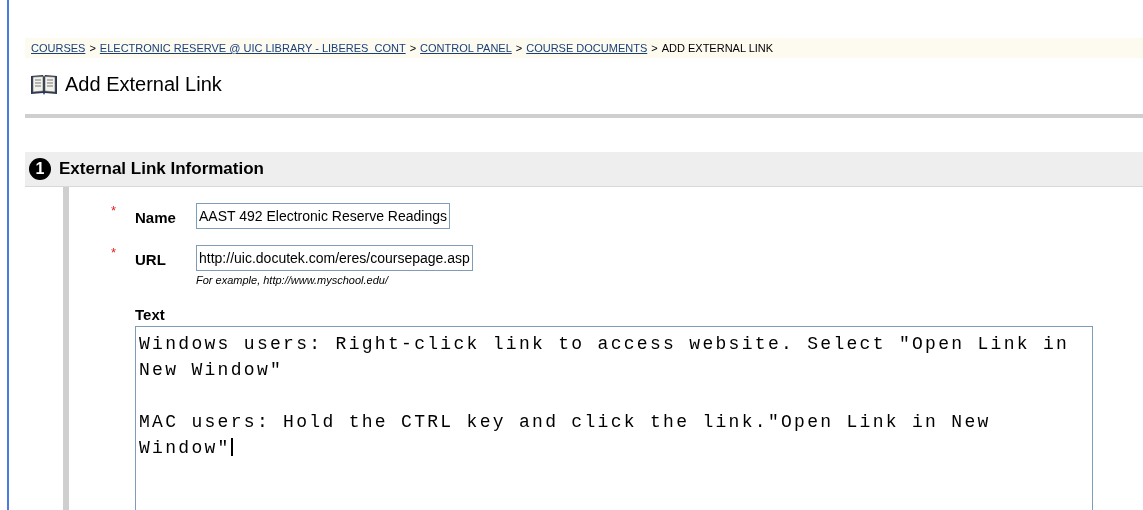  I want to click on breadcrumb-current: ADD EXTERNAL LINK, so click(717, 48).